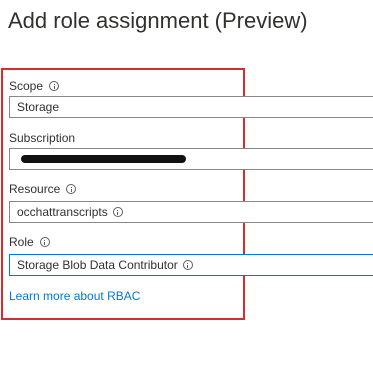 This screenshot has width=373, height=372. What do you see at coordinates (74, 296) in the screenshot?
I see `learn-more-rbac-link: Learn more about RBAC` at bounding box center [74, 296].